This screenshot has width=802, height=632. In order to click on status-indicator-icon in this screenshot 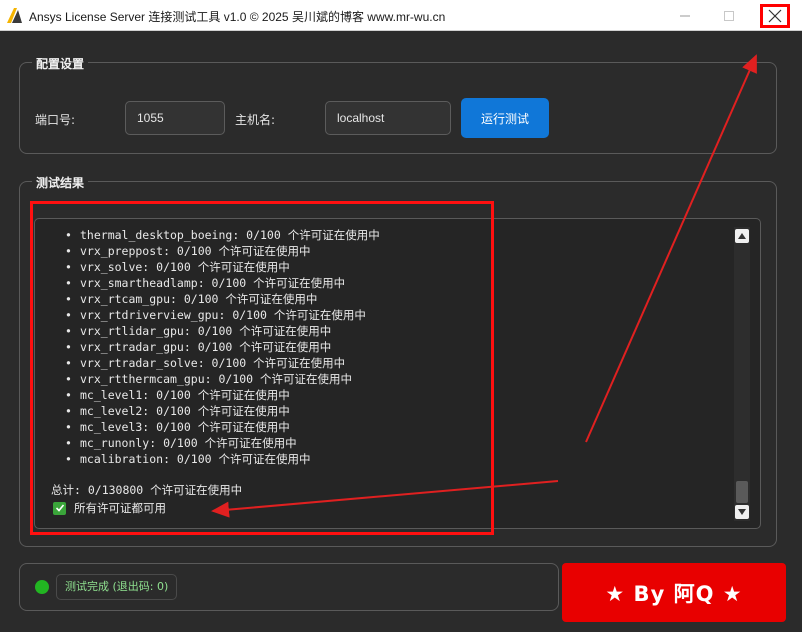, I will do `click(42, 587)`.